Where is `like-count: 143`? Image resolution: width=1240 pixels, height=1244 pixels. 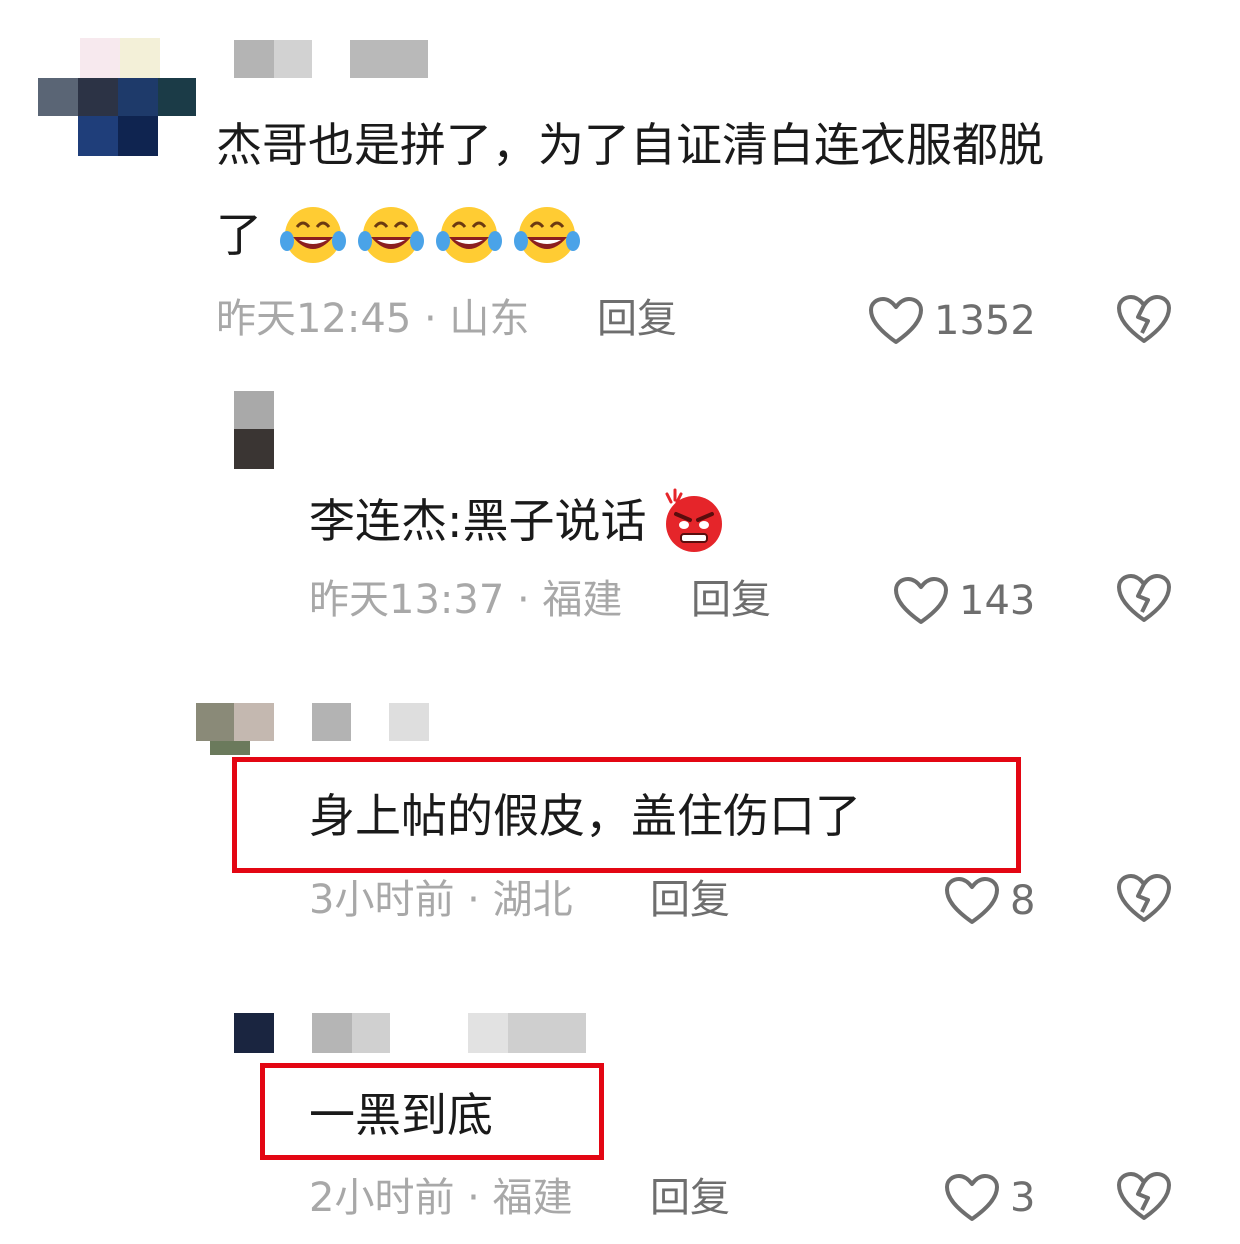
like-count: 143 is located at coordinates (997, 601).